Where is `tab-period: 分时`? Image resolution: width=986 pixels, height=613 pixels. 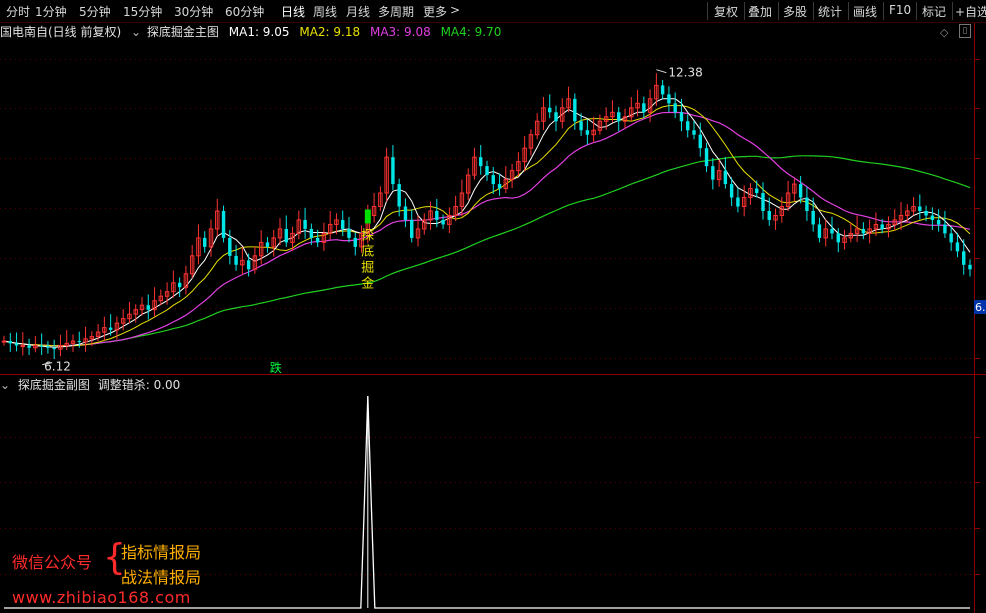
tab-period: 分时 is located at coordinates (18, 11).